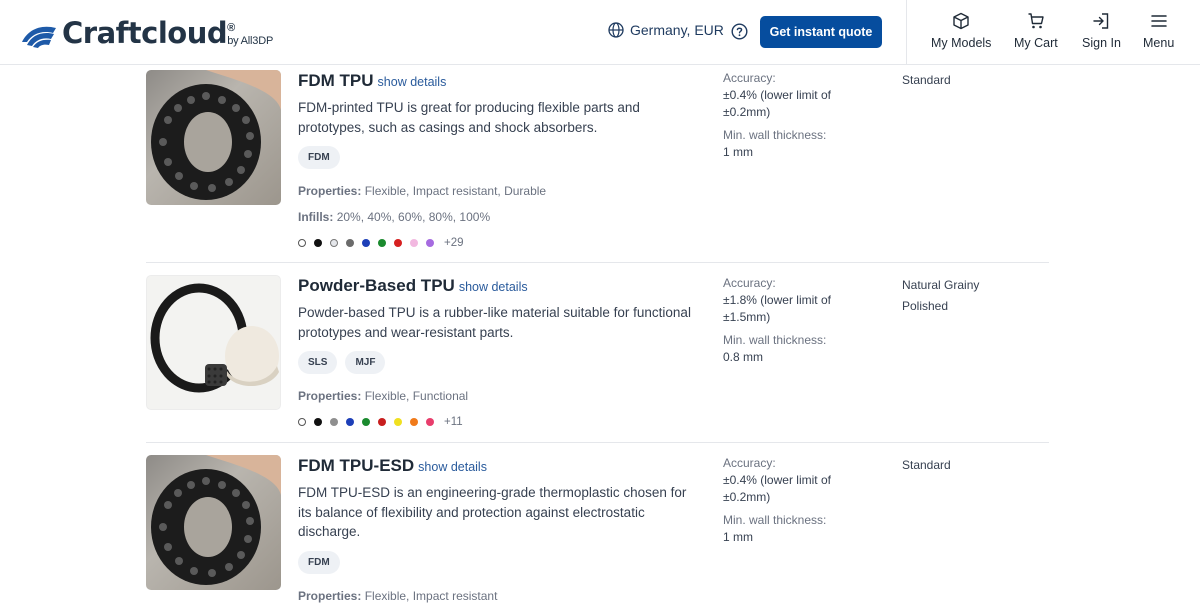 The width and height of the screenshot is (1200, 606). What do you see at coordinates (1101, 43) in the screenshot?
I see `nav-label: Sign In` at bounding box center [1101, 43].